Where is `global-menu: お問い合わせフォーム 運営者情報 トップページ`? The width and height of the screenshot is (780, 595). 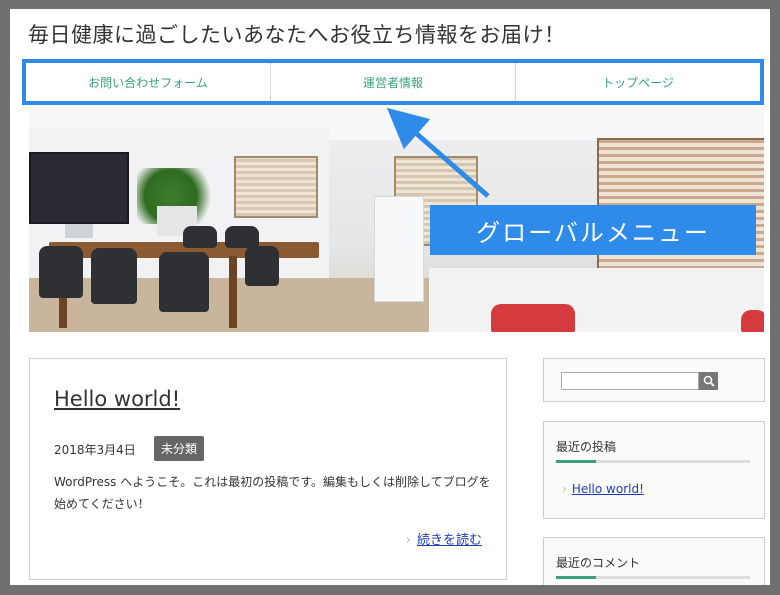 global-menu: お問い合わせフォーム 運営者情報 トップページ is located at coordinates (393, 82).